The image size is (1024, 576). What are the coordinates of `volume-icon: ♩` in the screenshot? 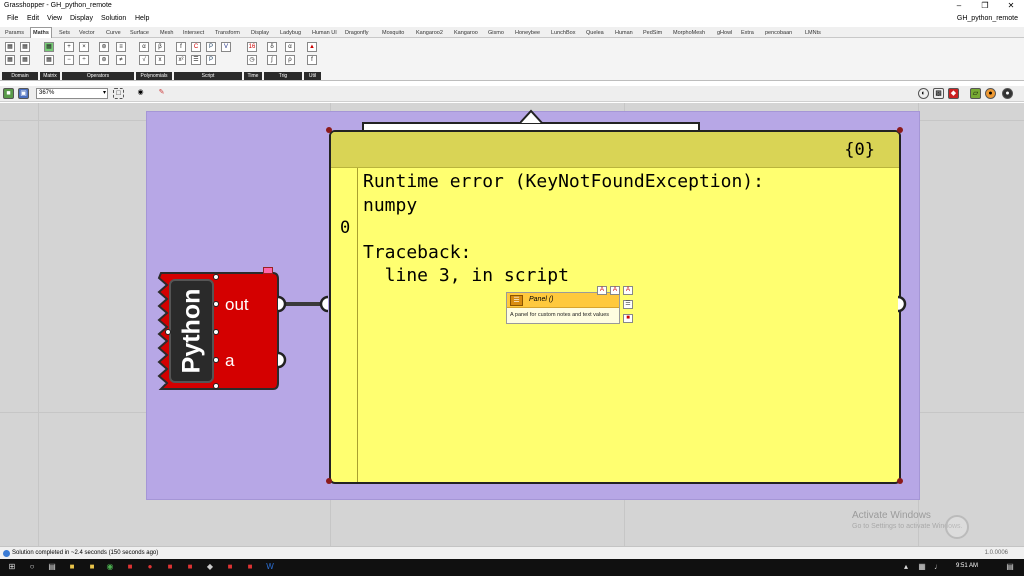 It's located at (938, 567).